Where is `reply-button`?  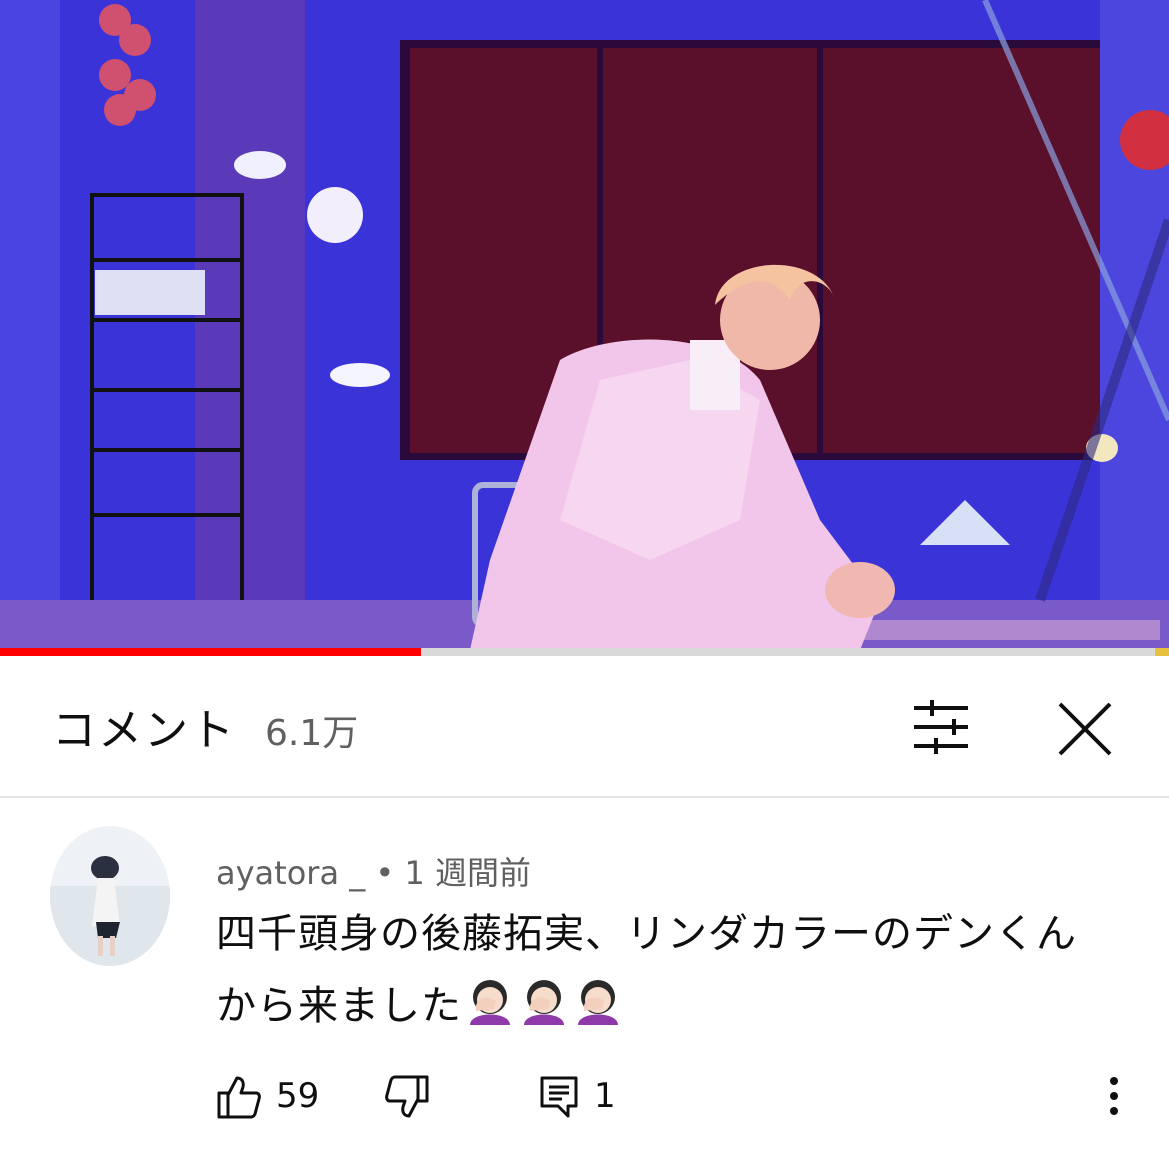
reply-button is located at coordinates (559, 1097).